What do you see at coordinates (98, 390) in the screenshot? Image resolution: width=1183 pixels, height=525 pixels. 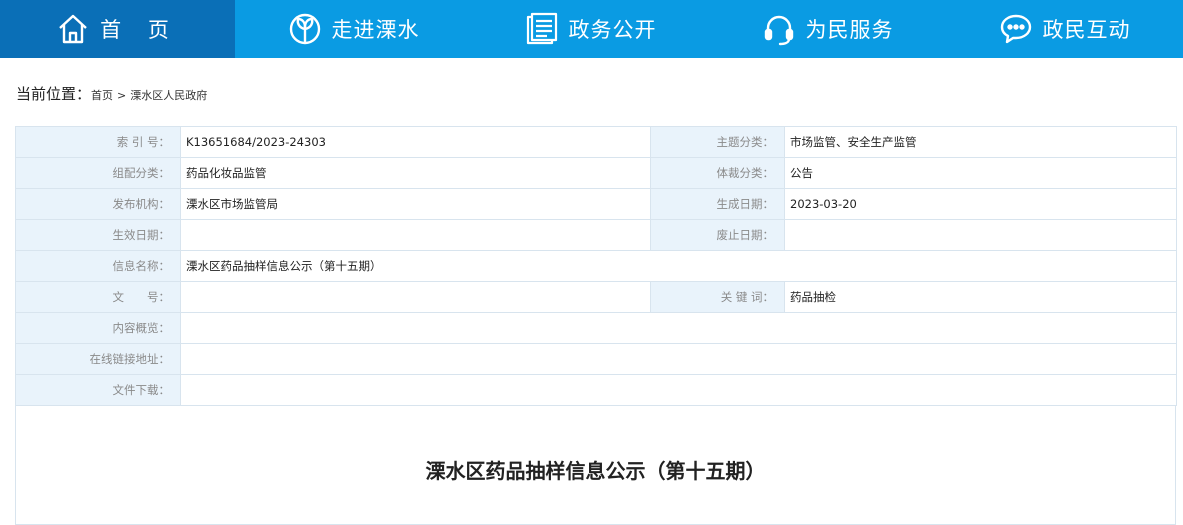 I see `file-download-label: 文件下载：` at bounding box center [98, 390].